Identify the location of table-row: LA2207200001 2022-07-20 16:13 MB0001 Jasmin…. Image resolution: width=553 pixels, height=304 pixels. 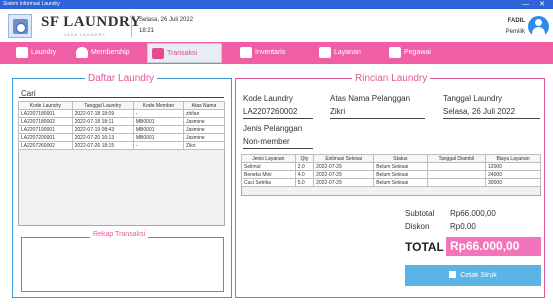
(121, 137).